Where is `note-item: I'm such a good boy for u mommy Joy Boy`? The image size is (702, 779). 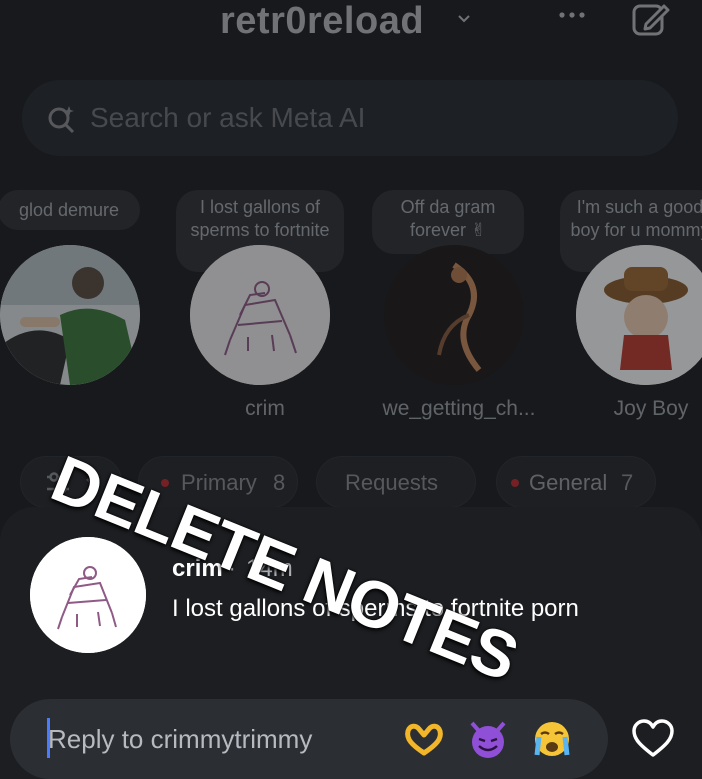
note-item: I'm such a good boy for u mommy Joy Boy is located at coordinates (631, 305).